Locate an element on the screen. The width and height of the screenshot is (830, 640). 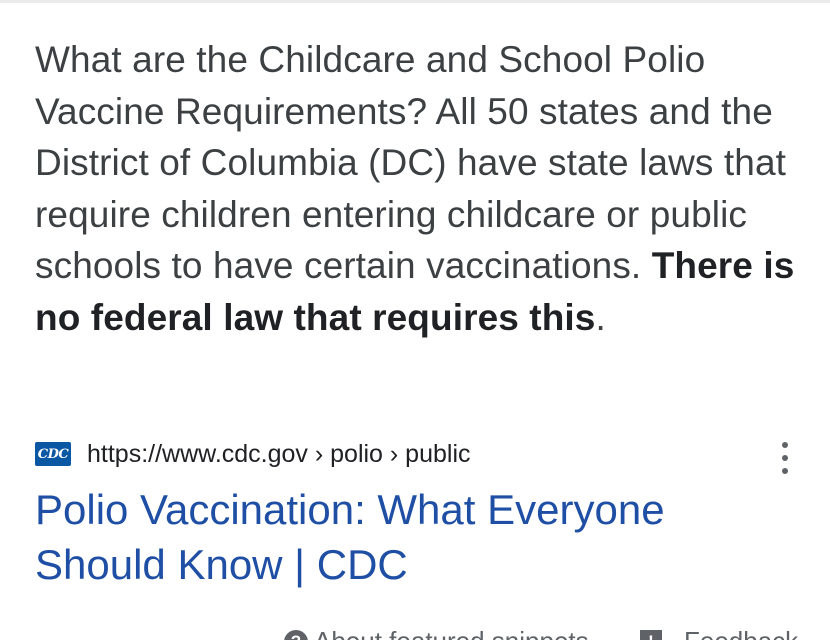
source-row: CDC https://www.cdc.gov › polio › public is located at coordinates (415, 454).